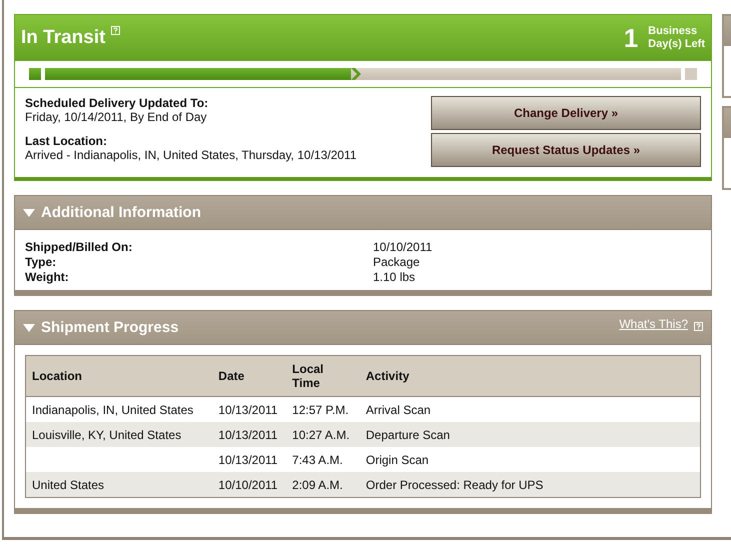 This screenshot has width=731, height=549. What do you see at coordinates (119, 409) in the screenshot?
I see `table-cell: Indianapolis, IN, United States` at bounding box center [119, 409].